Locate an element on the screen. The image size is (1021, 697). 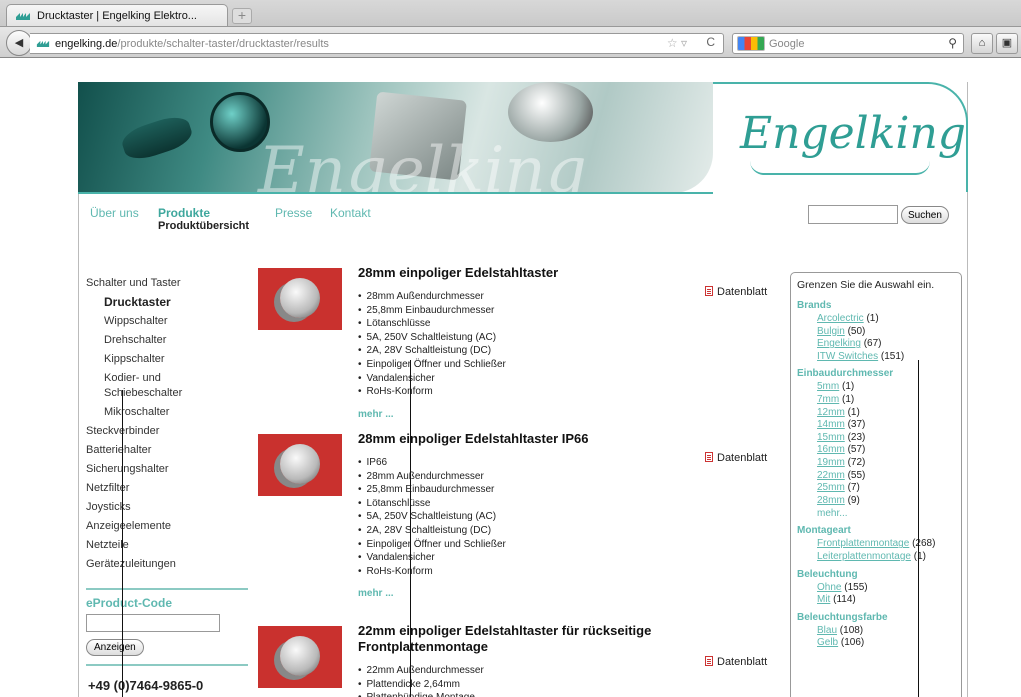
filter-link: 16mm is located at coordinates (831, 449).